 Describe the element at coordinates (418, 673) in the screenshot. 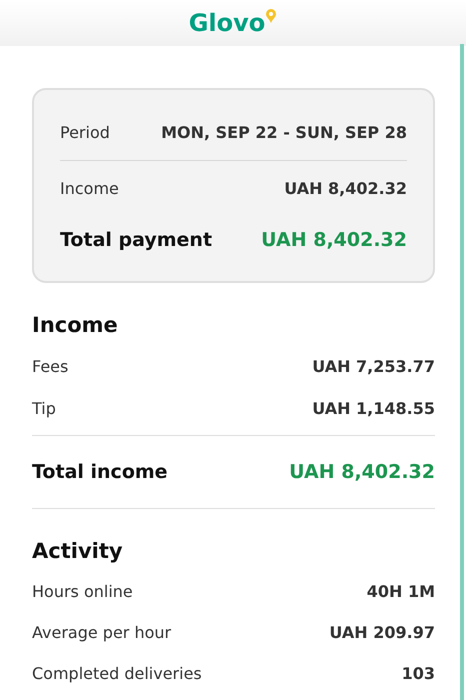

I see `row-value: 103` at that location.